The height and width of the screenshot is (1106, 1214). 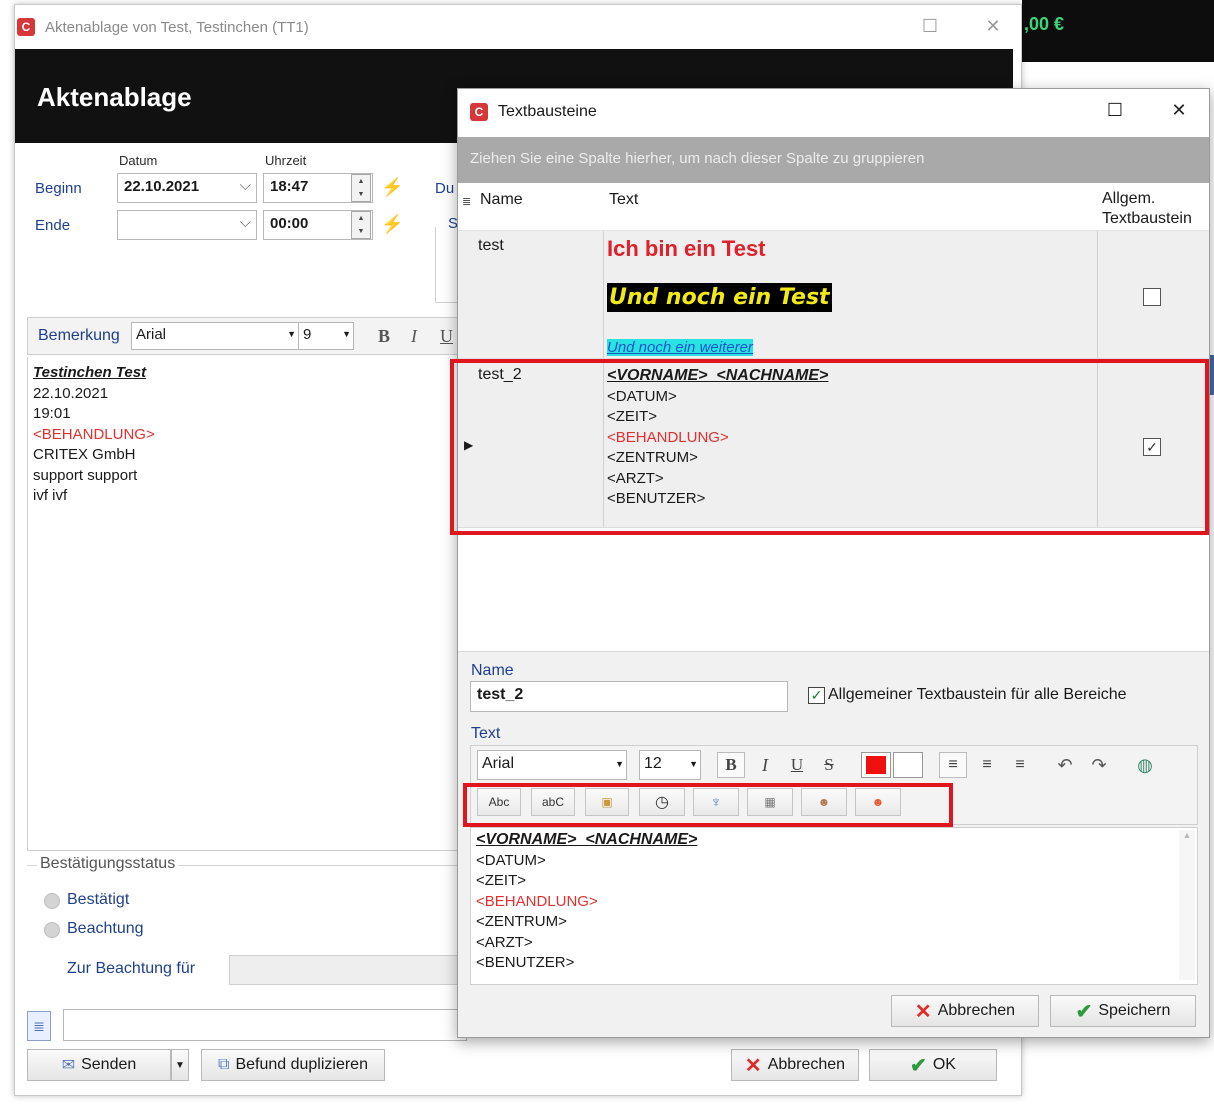 I want to click on grid-header: ≣ Name Text Allgem. Textbaustein, so click(x=833, y=207).